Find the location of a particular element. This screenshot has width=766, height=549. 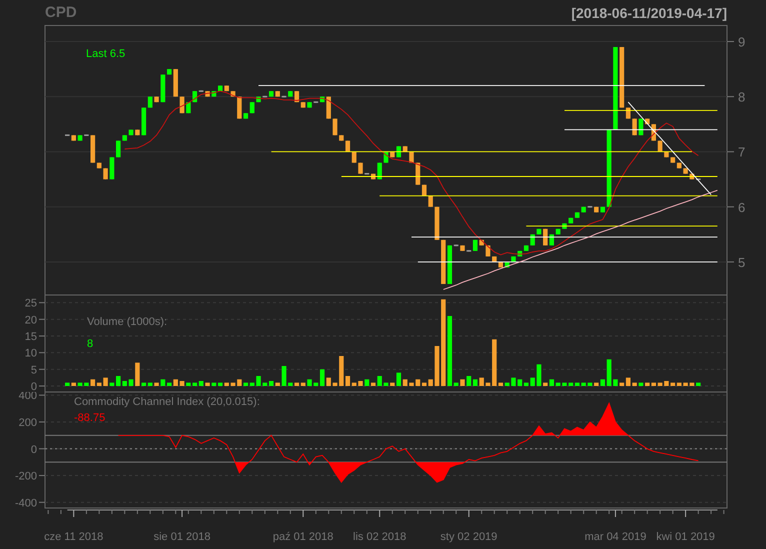

date-range: [2018-06-11/2019-04-17] is located at coordinates (649, 12).